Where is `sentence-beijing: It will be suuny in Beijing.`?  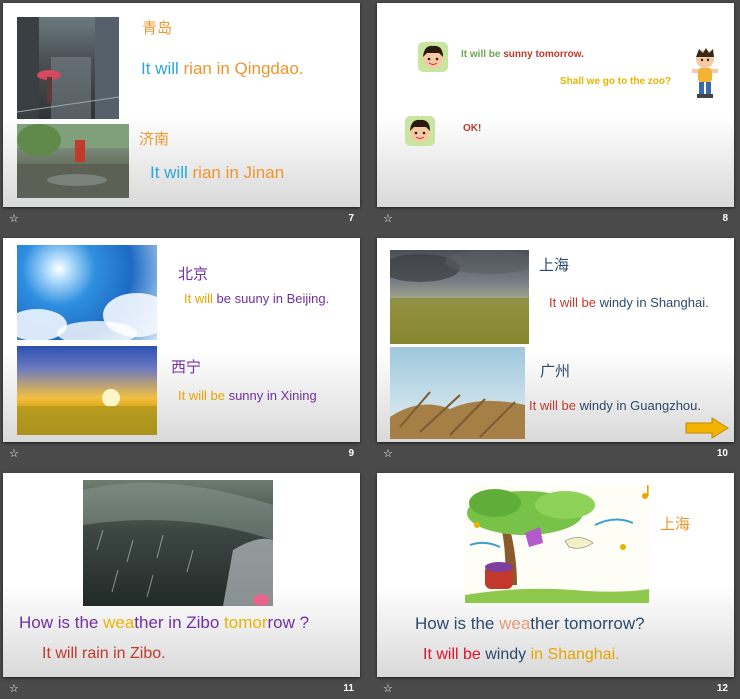 sentence-beijing: It will be suuny in Beijing. is located at coordinates (256, 298).